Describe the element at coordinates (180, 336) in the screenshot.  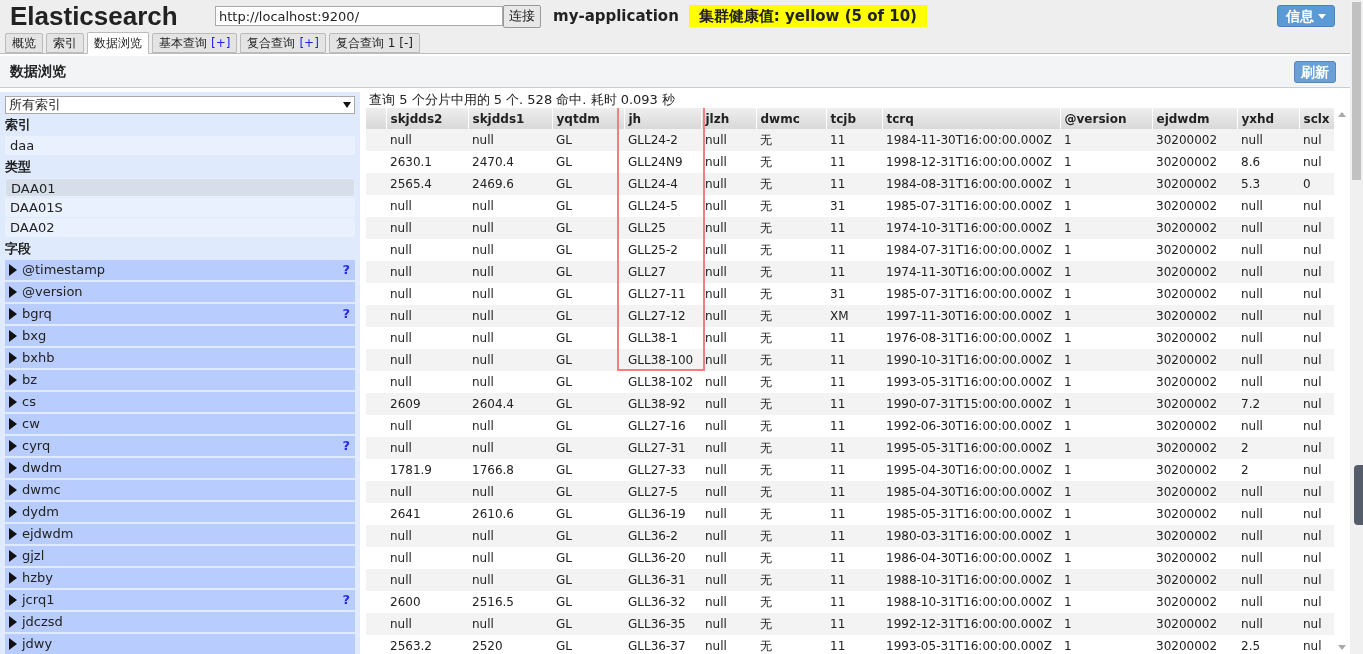
I see `field-row: bxg` at that location.